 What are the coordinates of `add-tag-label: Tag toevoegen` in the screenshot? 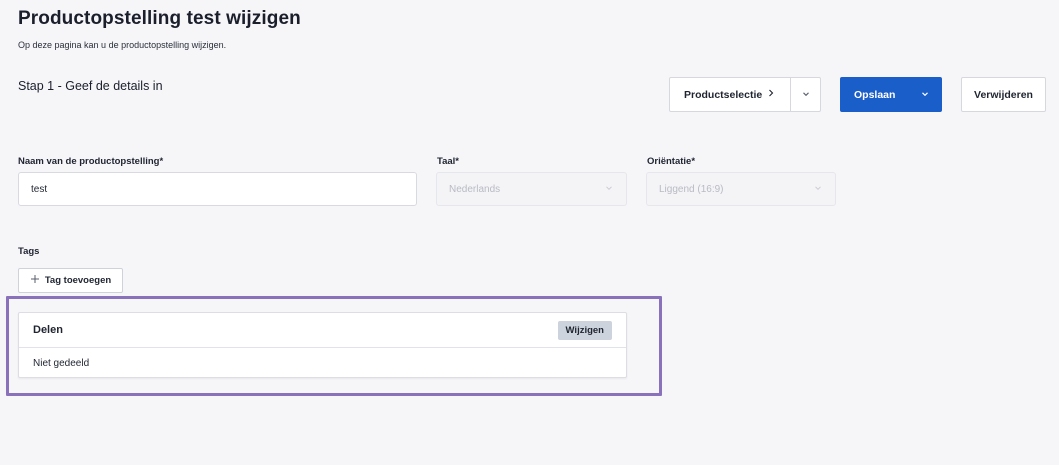 It's located at (78, 280).